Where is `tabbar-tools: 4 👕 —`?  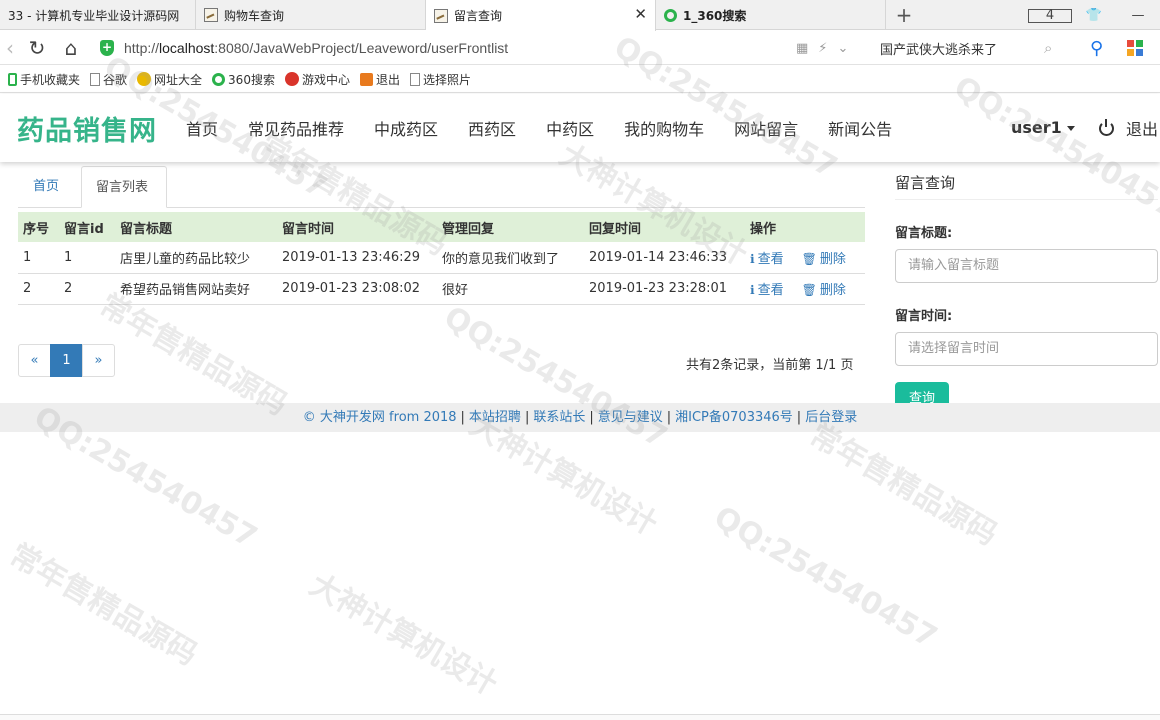
tabbar-tools: 4 👕 — is located at coordinates (1094, 15).